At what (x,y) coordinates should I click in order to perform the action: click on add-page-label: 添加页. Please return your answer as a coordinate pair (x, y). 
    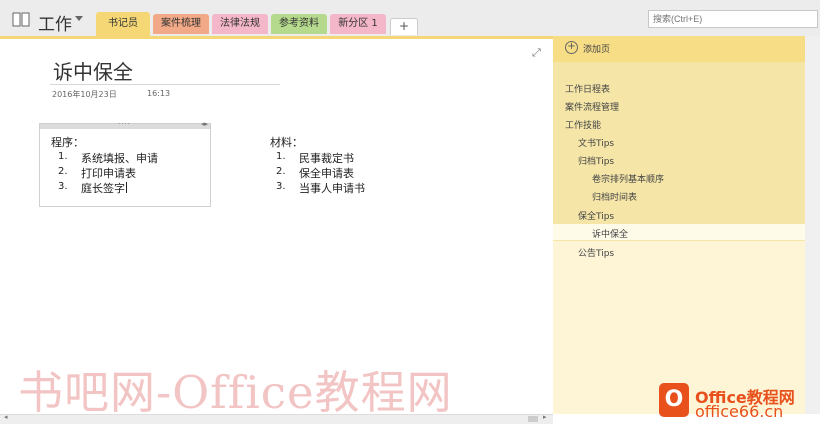
    Looking at the image, I should click on (597, 50).